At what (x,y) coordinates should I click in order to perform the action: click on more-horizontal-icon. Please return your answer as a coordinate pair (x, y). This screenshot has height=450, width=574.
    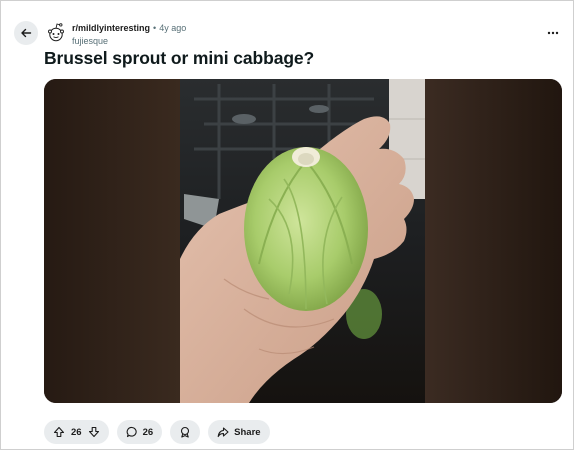
    Looking at the image, I should click on (553, 33).